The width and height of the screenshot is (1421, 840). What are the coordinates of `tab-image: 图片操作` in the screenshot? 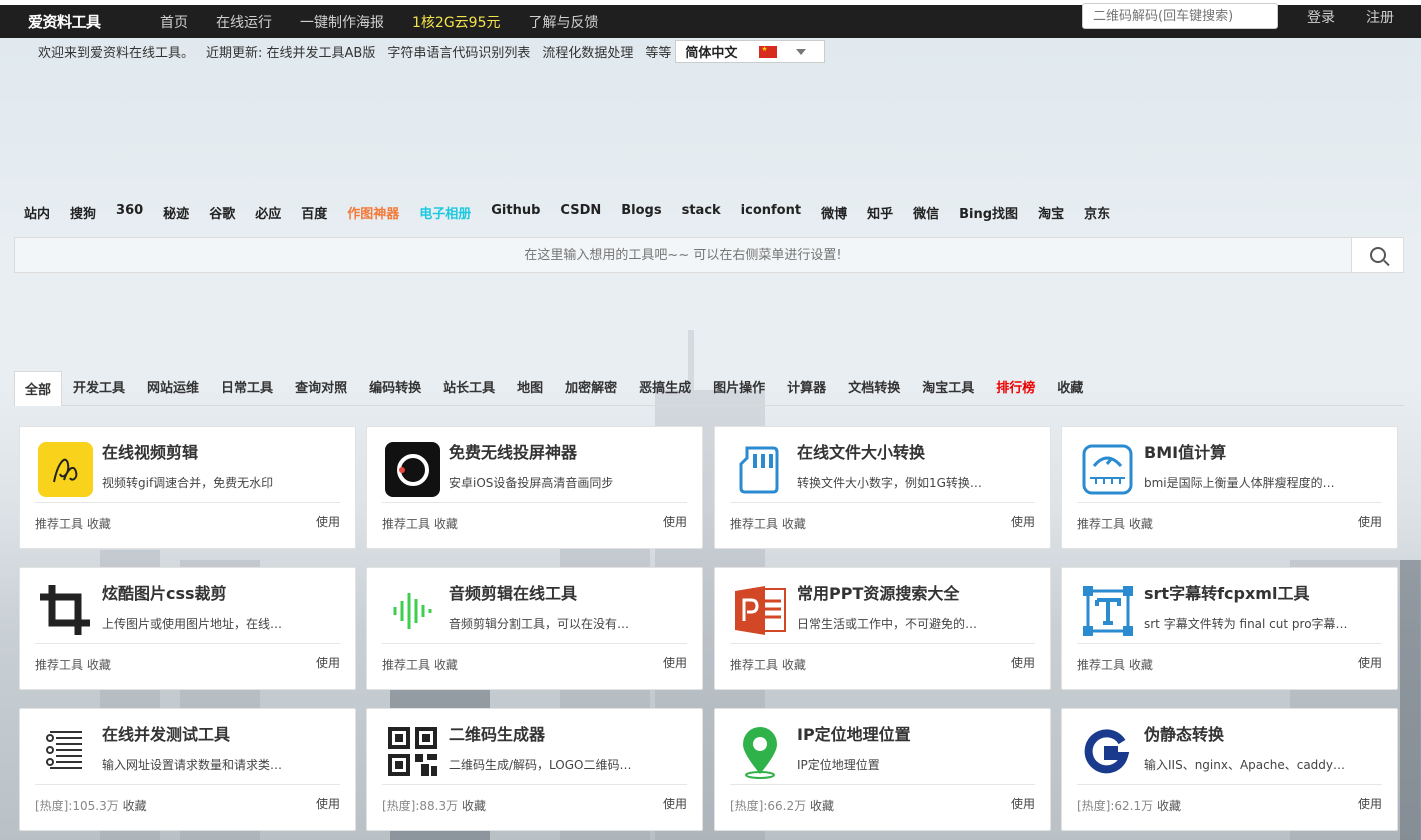 It's located at (739, 388).